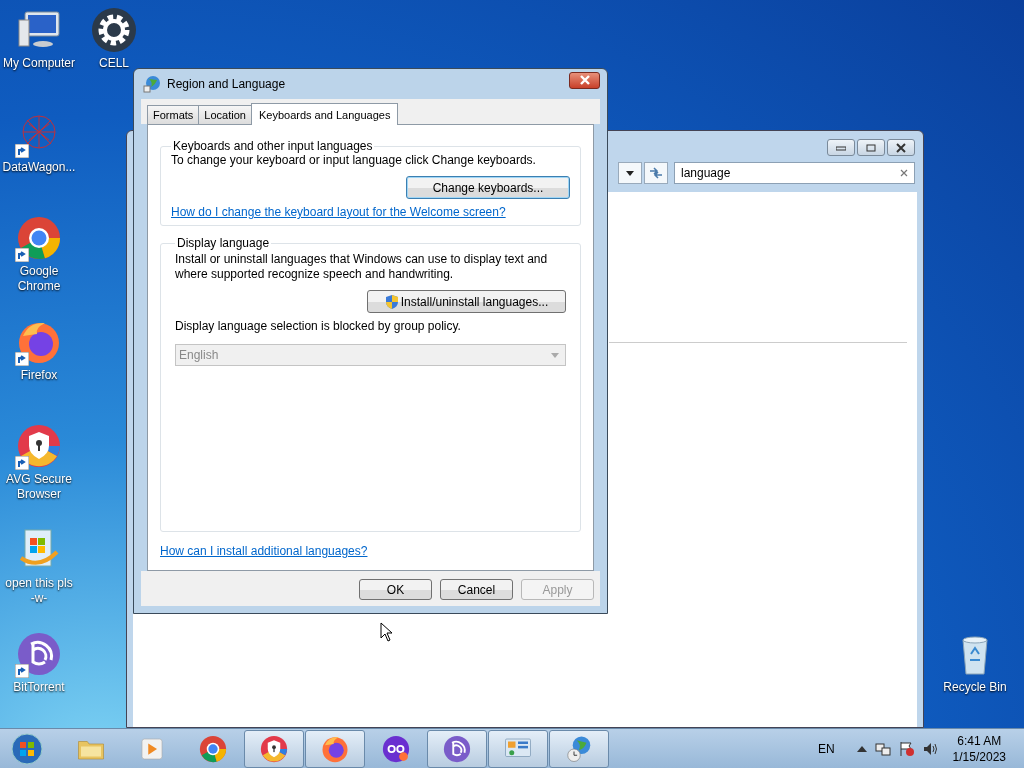 The height and width of the screenshot is (768, 1024). Describe the element at coordinates (318, 326) in the screenshot. I see `policy-text: Display language selection is blocked by group policy.` at that location.